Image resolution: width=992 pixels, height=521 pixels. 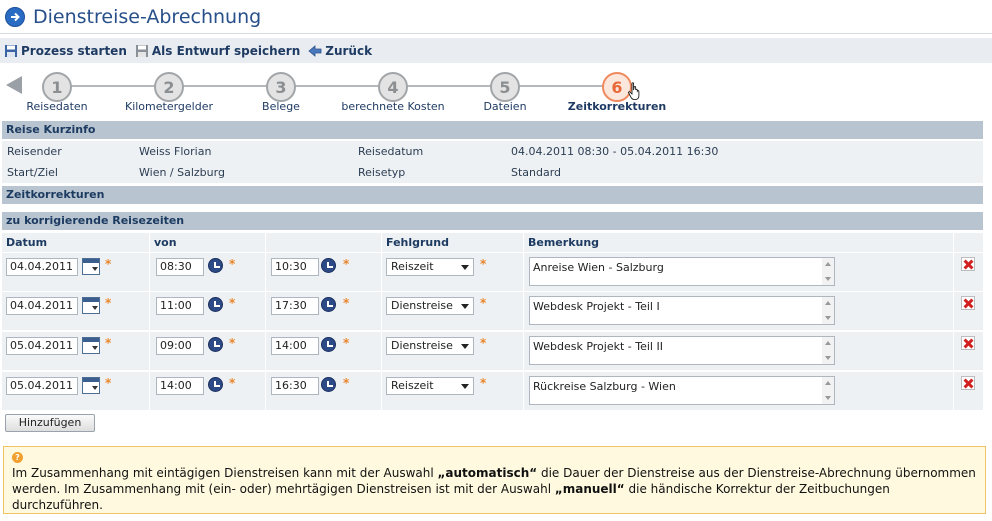 I want to click on step-label-kilometergelder: Kilometergelder, so click(x=169, y=106).